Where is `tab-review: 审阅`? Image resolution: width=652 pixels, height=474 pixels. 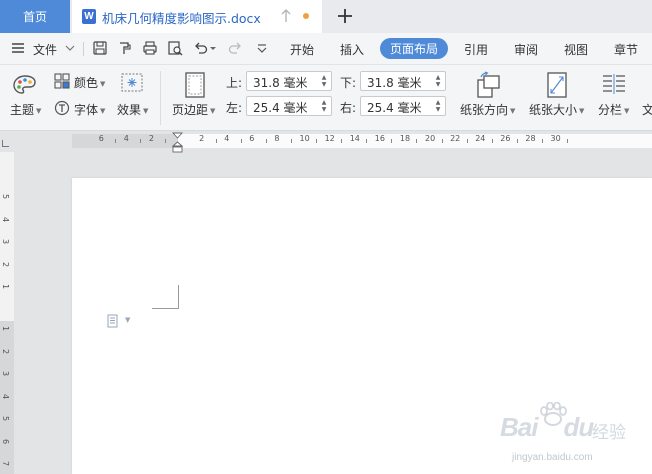 tab-review: 审阅 is located at coordinates (526, 49).